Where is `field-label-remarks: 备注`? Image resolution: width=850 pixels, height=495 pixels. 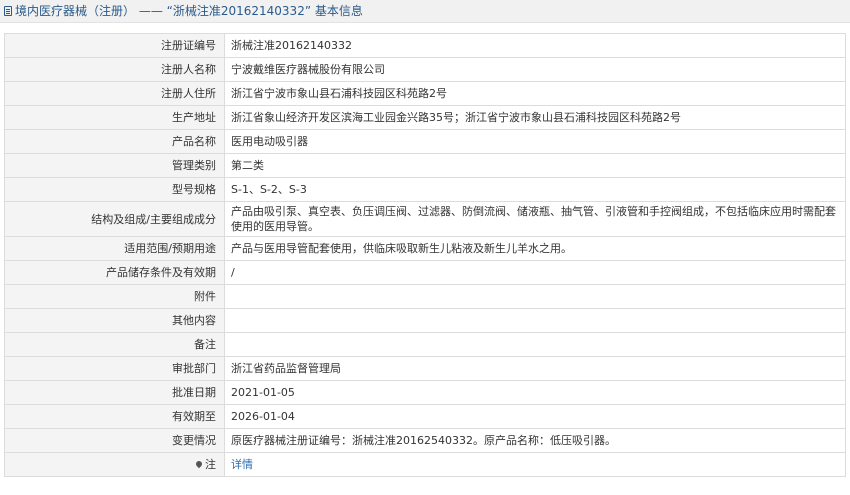 field-label-remarks: 备注 is located at coordinates (114, 344).